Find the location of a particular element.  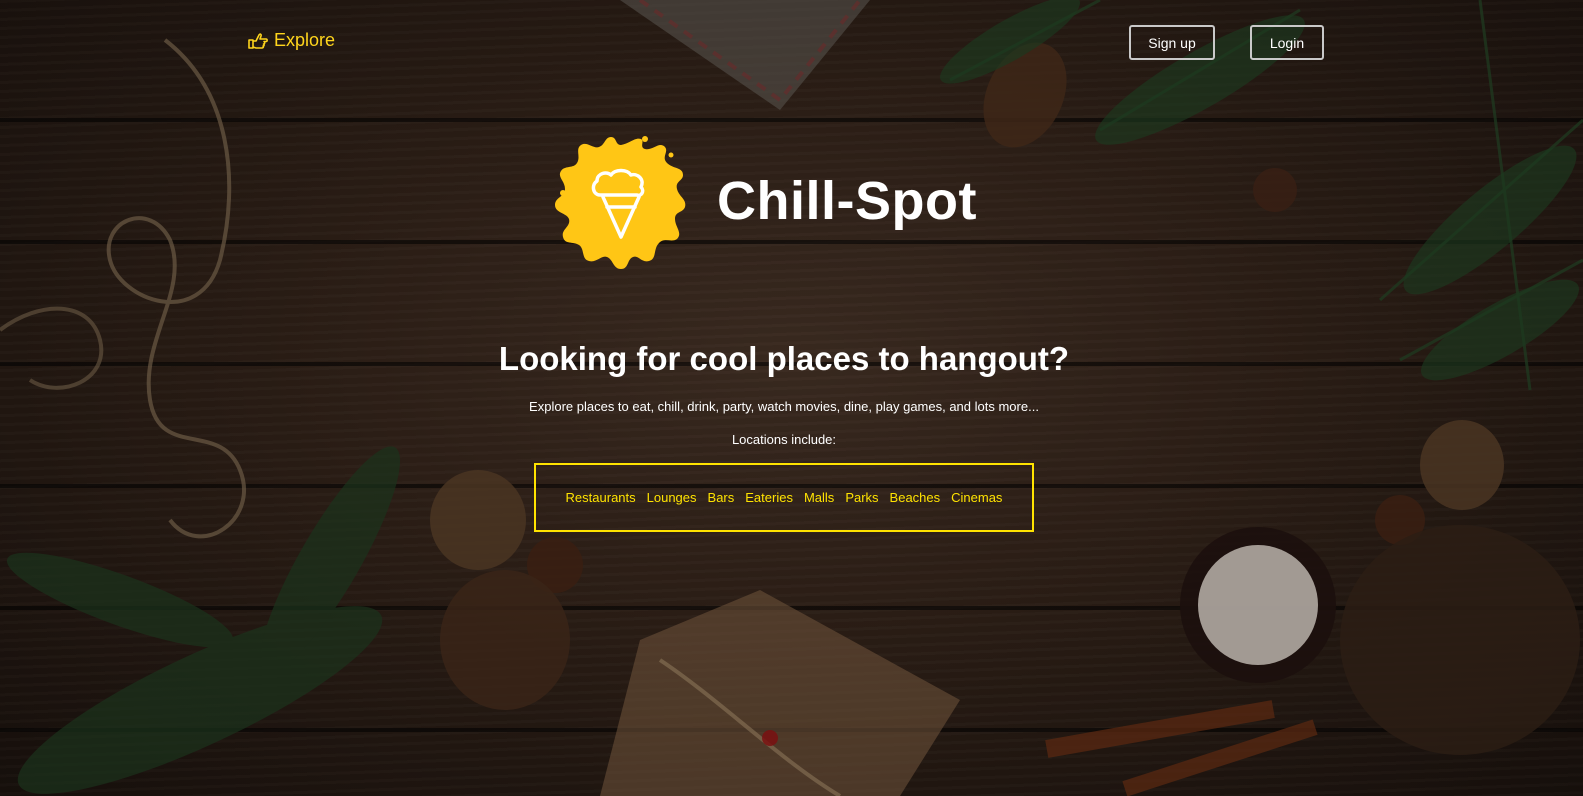

locations-label: Locations include: is located at coordinates (784, 439).